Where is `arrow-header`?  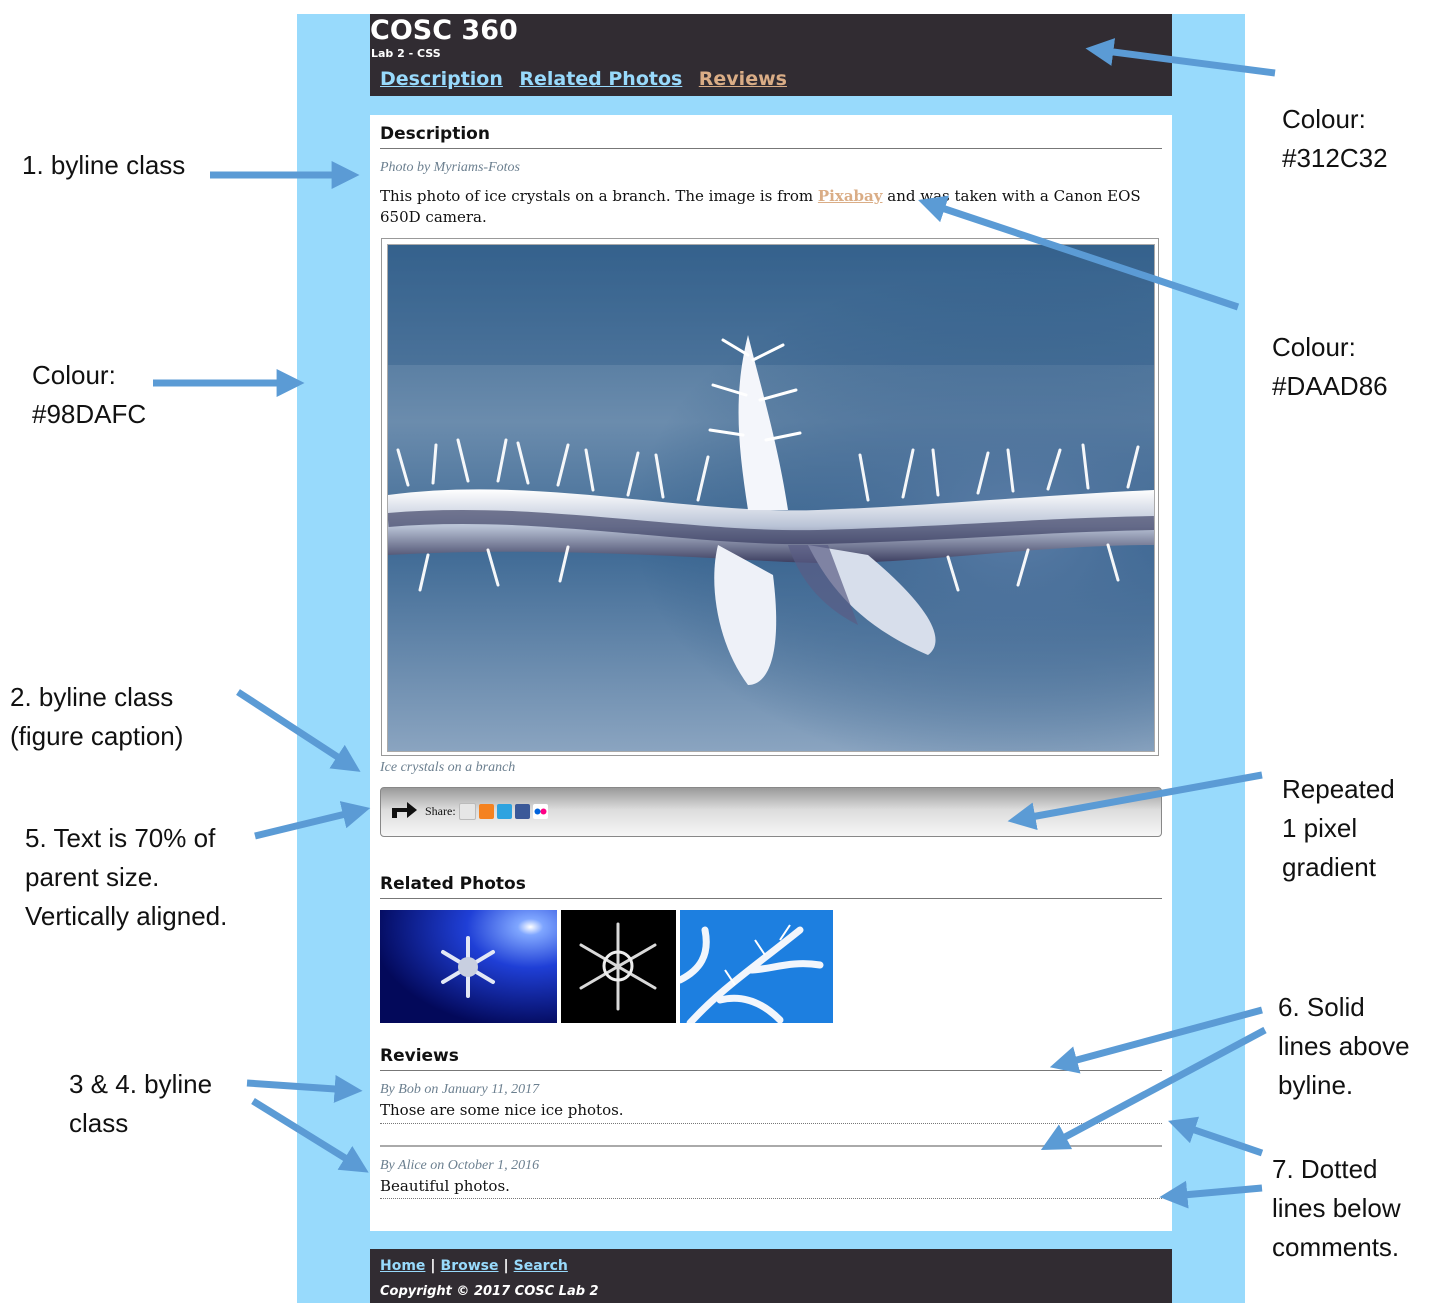
arrow-header is located at coordinates (1180, 57).